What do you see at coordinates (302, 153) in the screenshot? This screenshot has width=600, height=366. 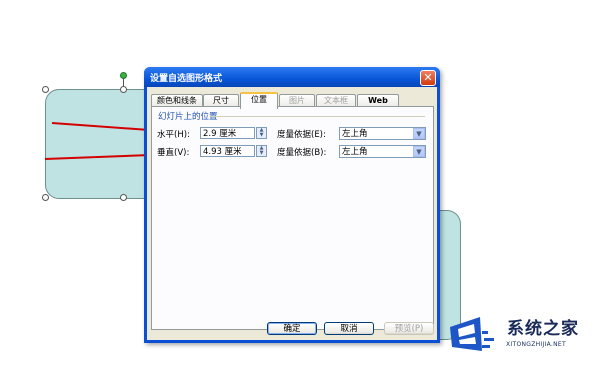 I see `vertical-measure-label: 度量依据(B):` at bounding box center [302, 153].